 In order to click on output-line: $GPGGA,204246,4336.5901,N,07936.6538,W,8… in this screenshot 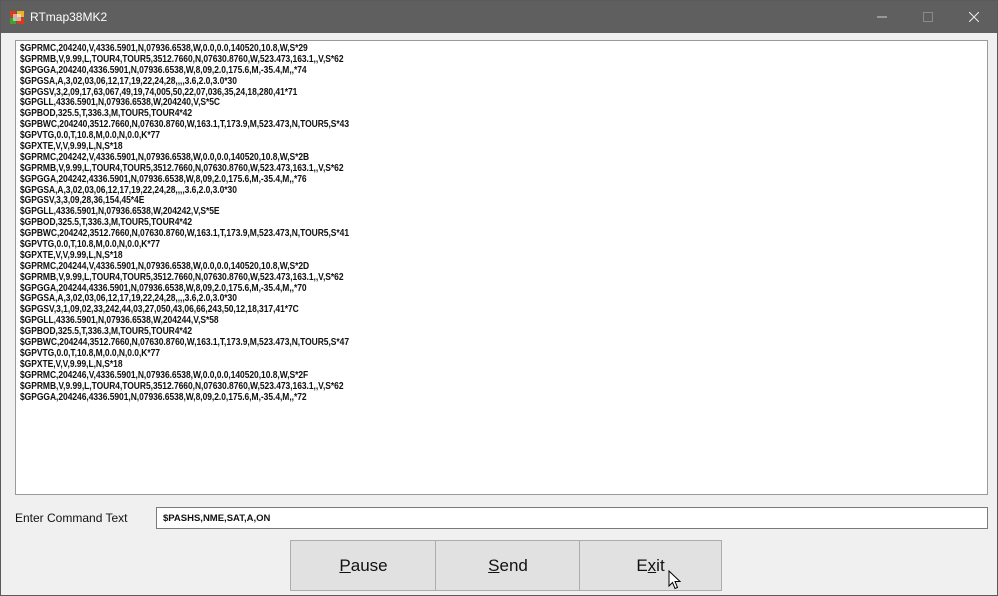, I will do `click(163, 397)`.